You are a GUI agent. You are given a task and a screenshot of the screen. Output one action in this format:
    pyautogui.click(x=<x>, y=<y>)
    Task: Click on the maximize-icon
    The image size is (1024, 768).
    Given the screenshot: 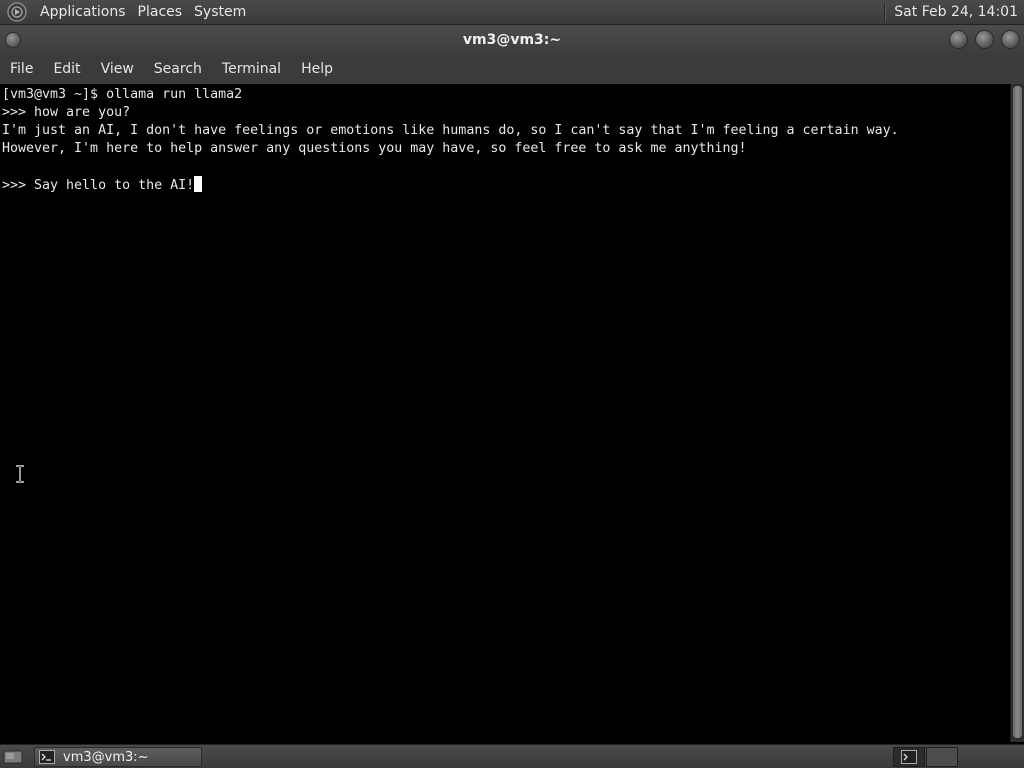 What is the action you would take?
    pyautogui.click(x=984, y=39)
    